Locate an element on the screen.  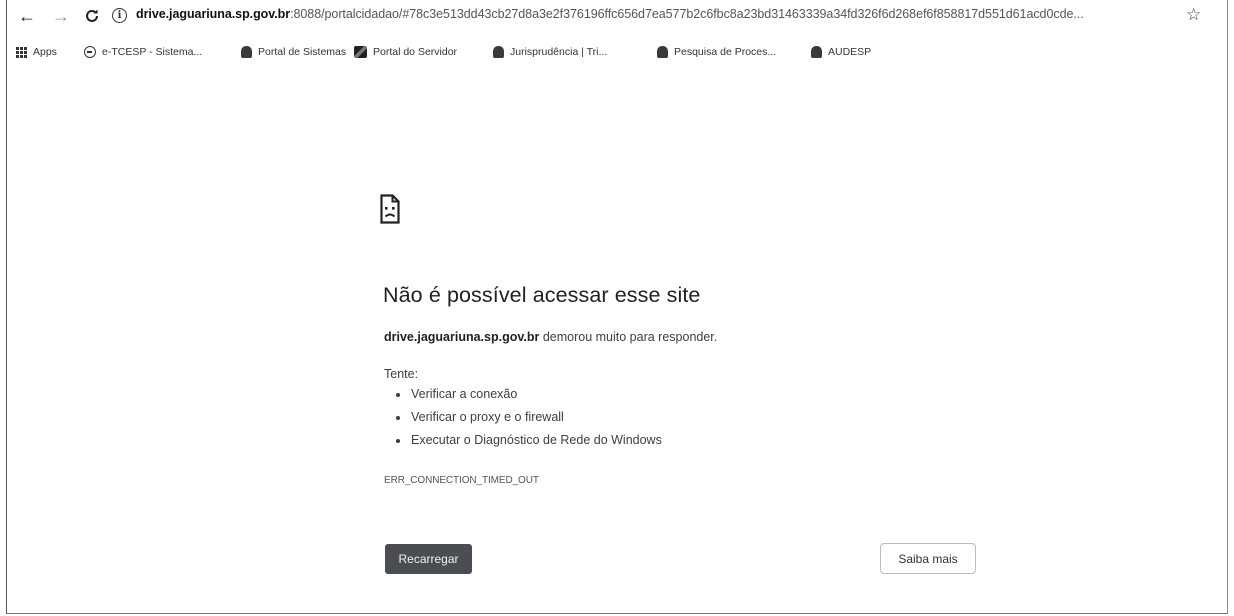
globe-icon is located at coordinates (90, 52).